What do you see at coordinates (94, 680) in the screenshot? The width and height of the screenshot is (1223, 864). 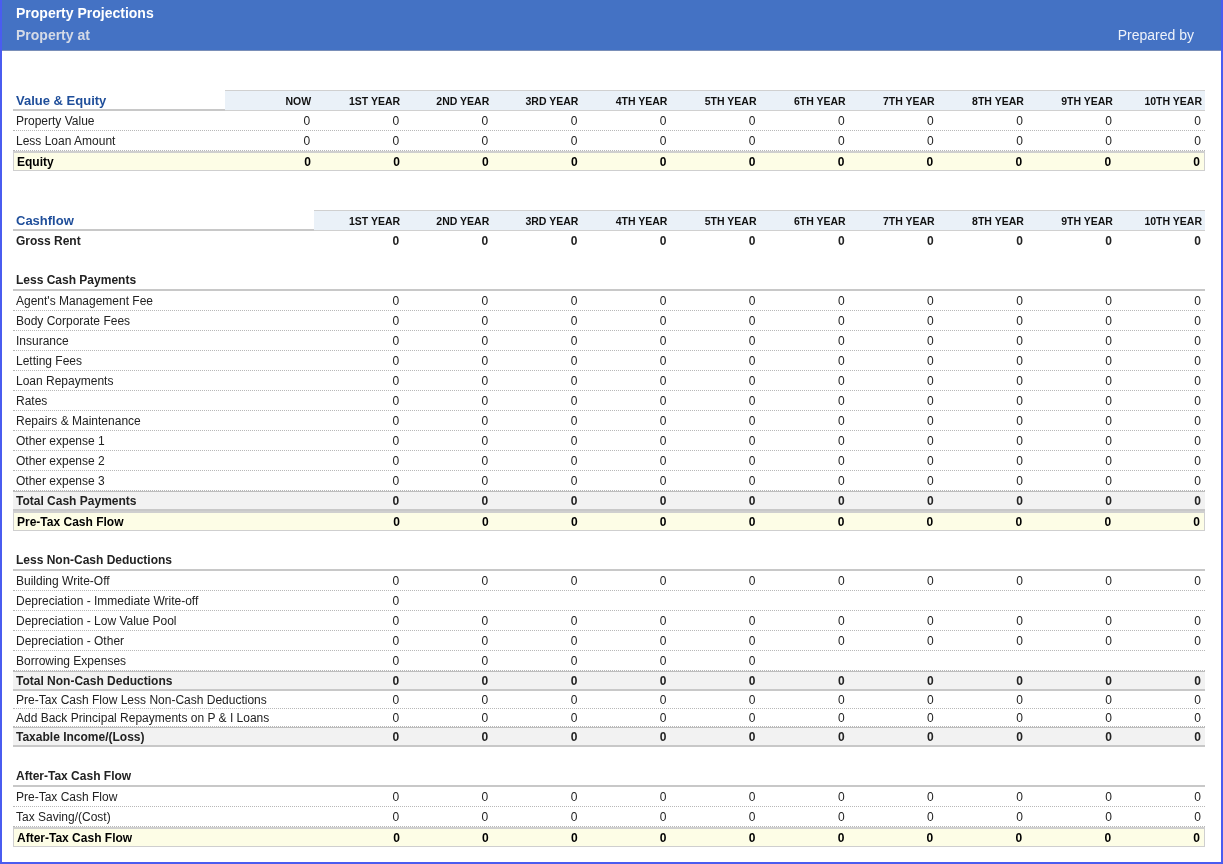 I see `row-label: Total Non-Cash Deductions` at bounding box center [94, 680].